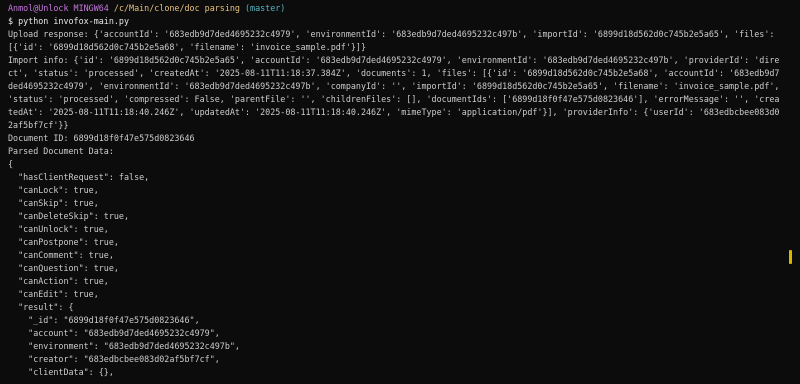 Image resolution: width=800 pixels, height=384 pixels. Describe the element at coordinates (61, 151) in the screenshot. I see `output-line: Parsed Document Data:` at that location.